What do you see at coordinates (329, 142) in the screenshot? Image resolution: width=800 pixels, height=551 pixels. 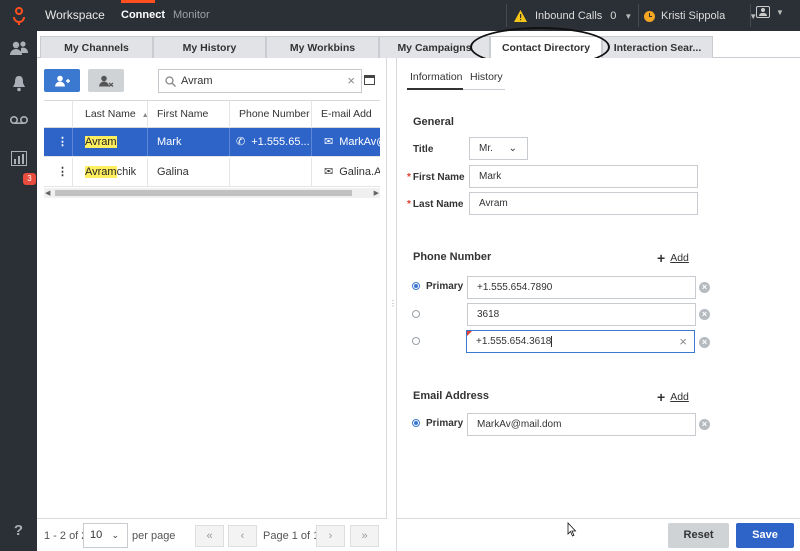 I see `email-icon: ✉` at bounding box center [329, 142].